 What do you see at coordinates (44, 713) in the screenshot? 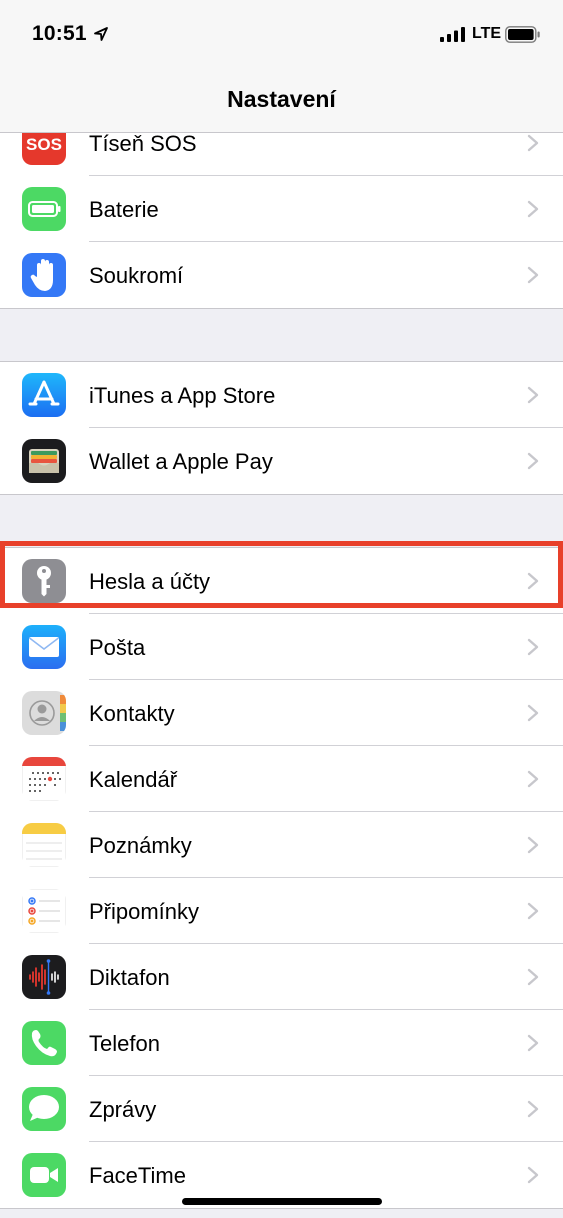
I see `contacts-icon` at bounding box center [44, 713].